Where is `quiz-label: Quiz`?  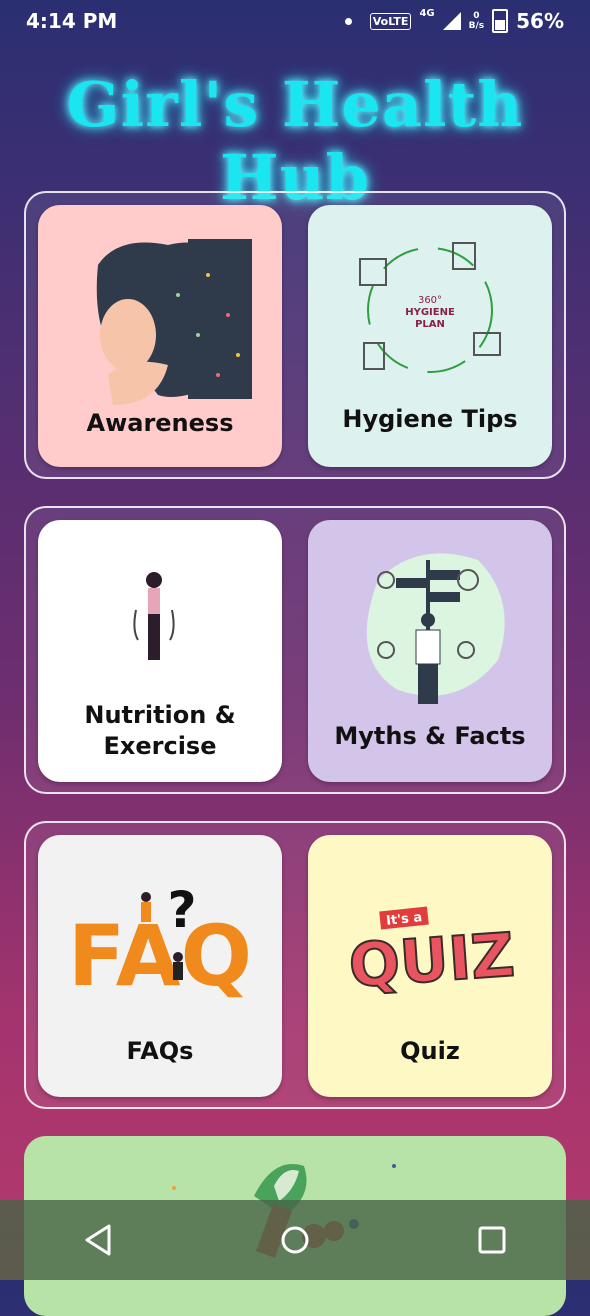 quiz-label: Quiz is located at coordinates (430, 1051).